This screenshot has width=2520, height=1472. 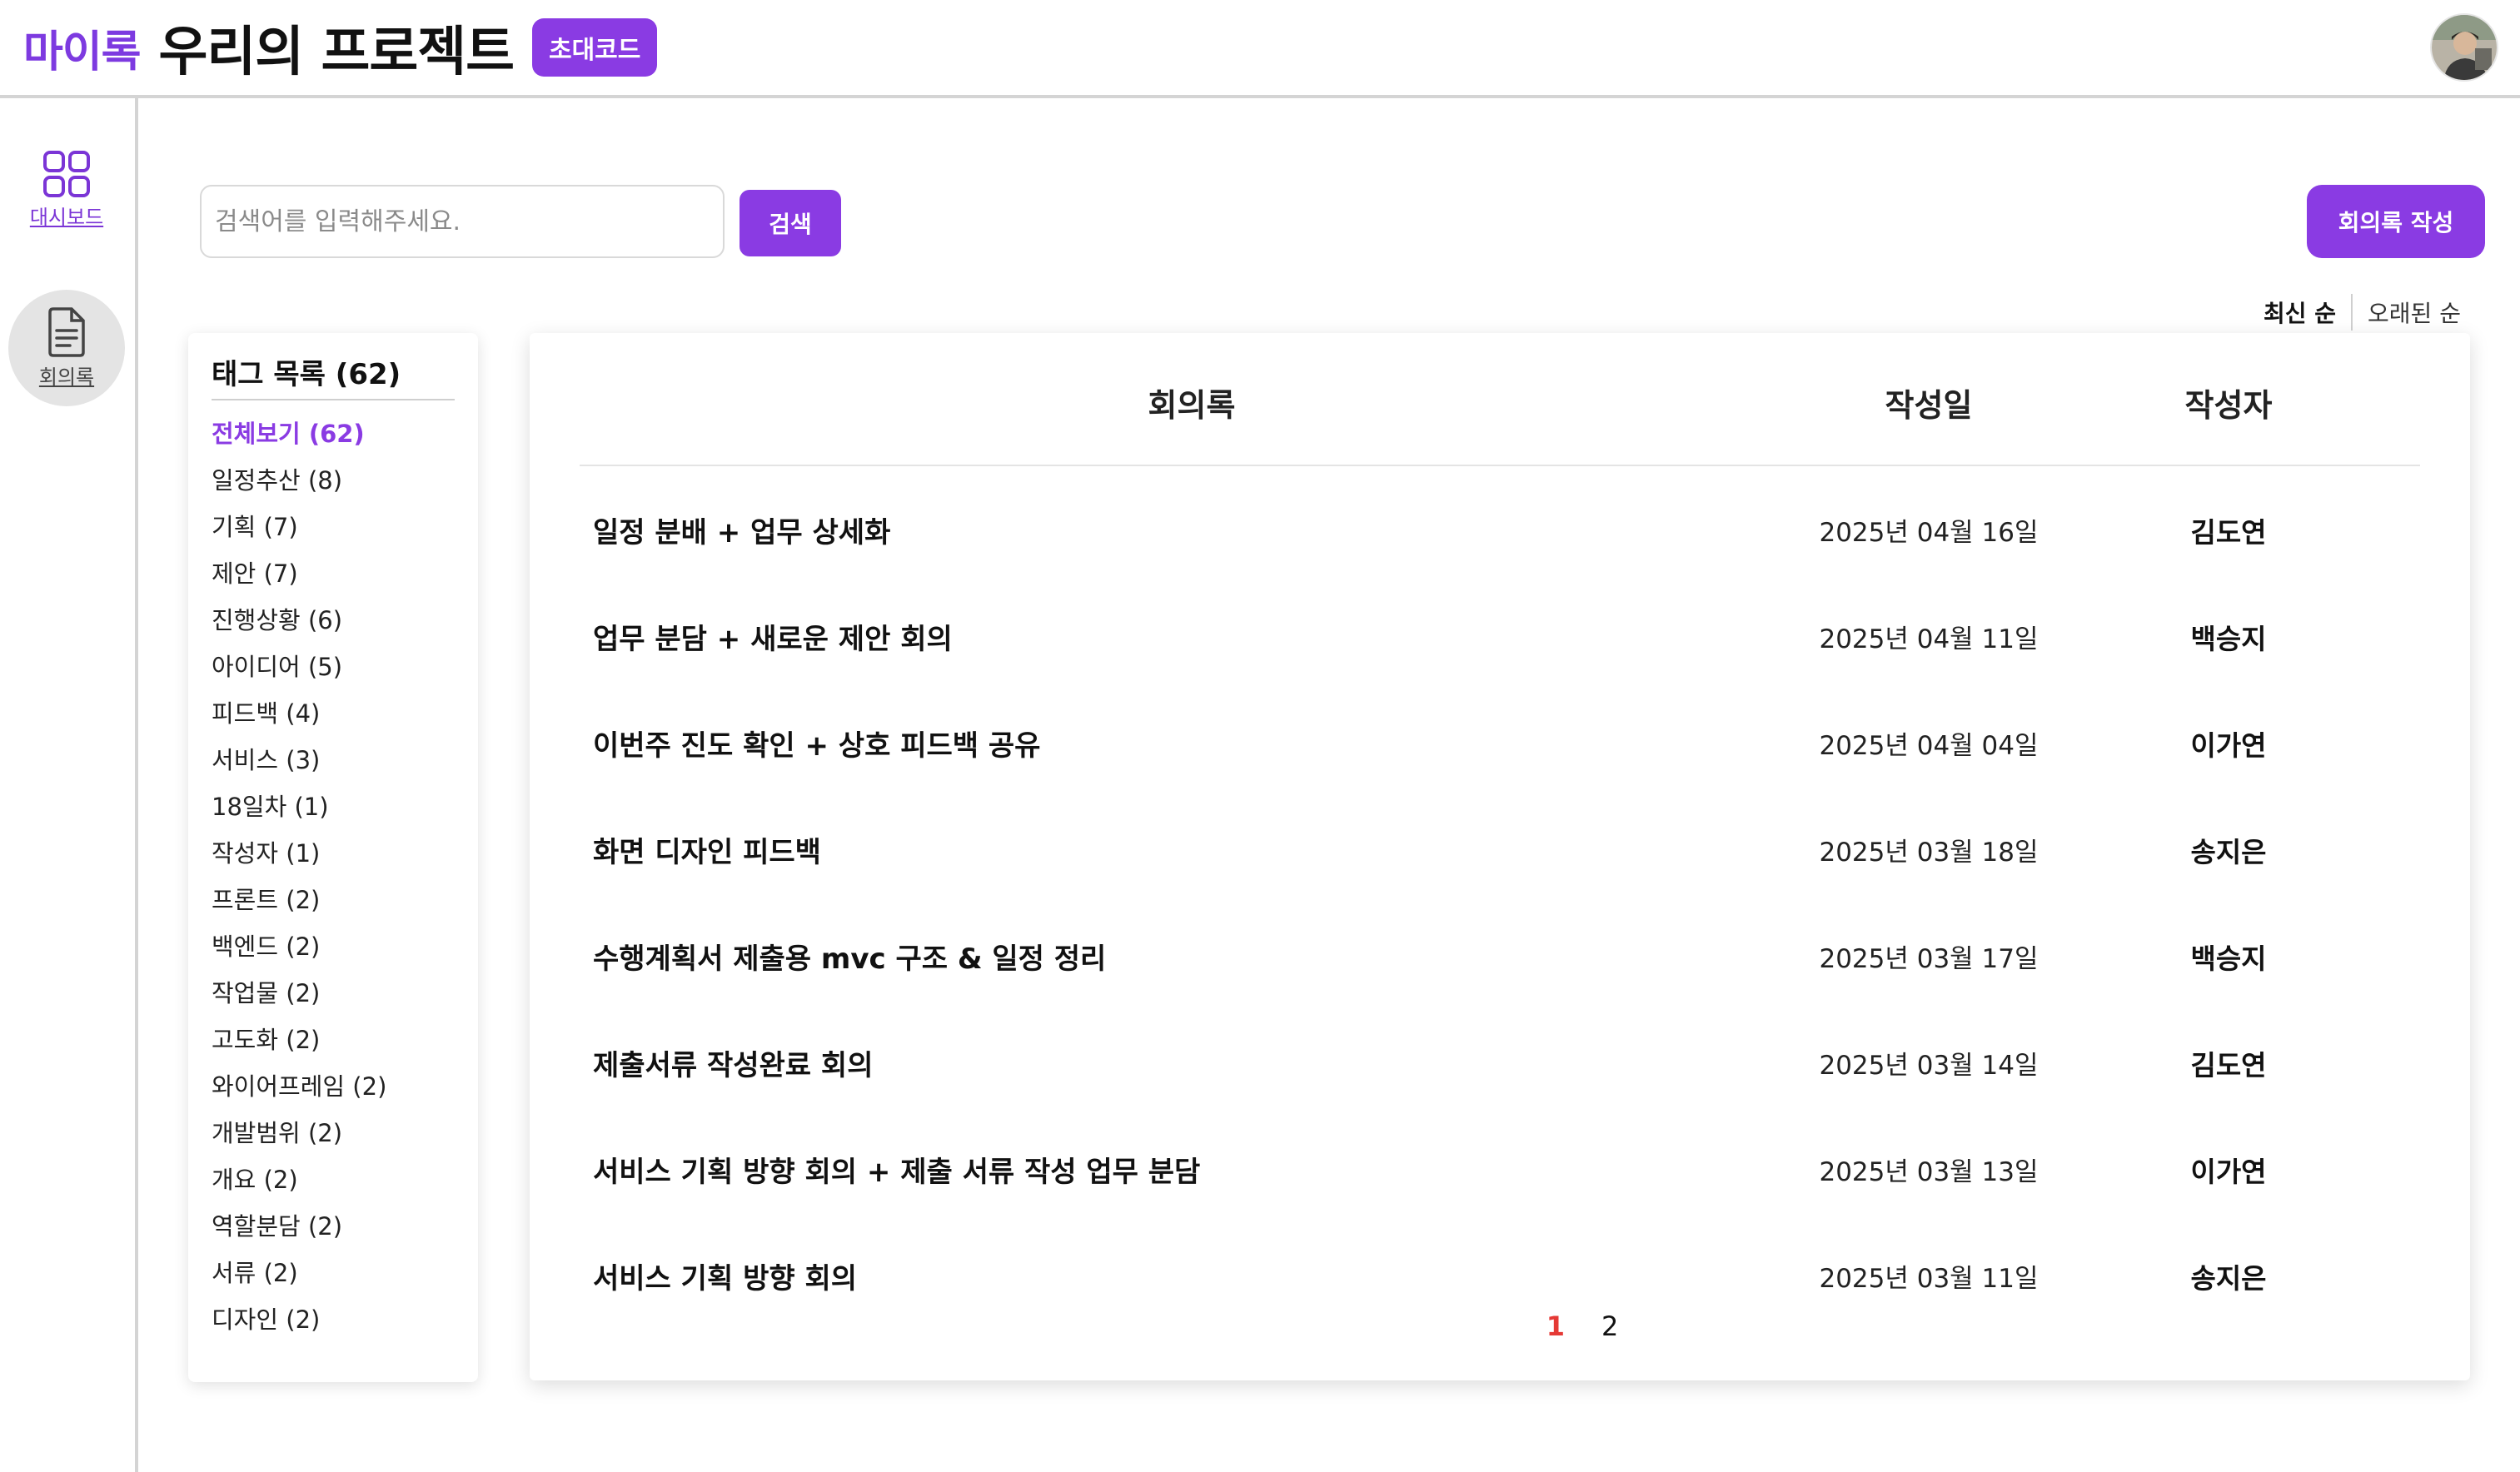 I want to click on column-header-title: 회의록, so click(x=1192, y=405).